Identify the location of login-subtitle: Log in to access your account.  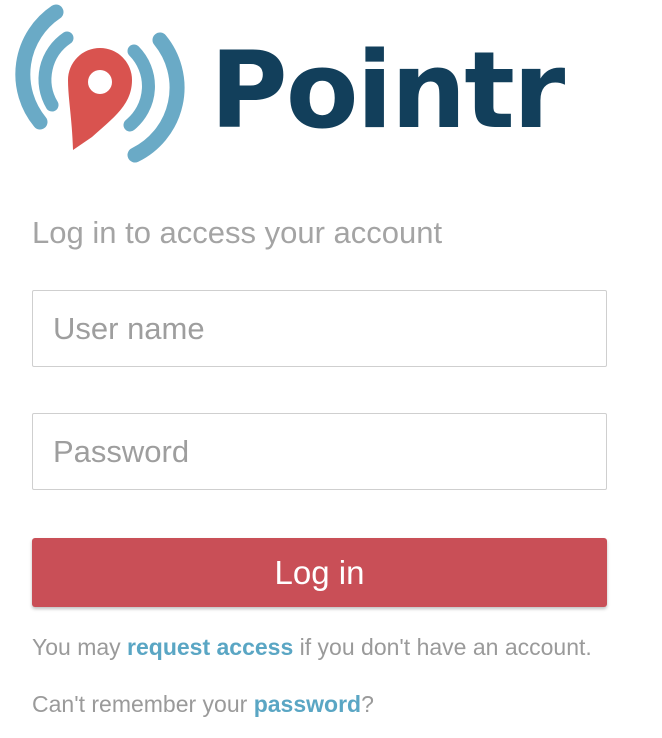
(237, 232).